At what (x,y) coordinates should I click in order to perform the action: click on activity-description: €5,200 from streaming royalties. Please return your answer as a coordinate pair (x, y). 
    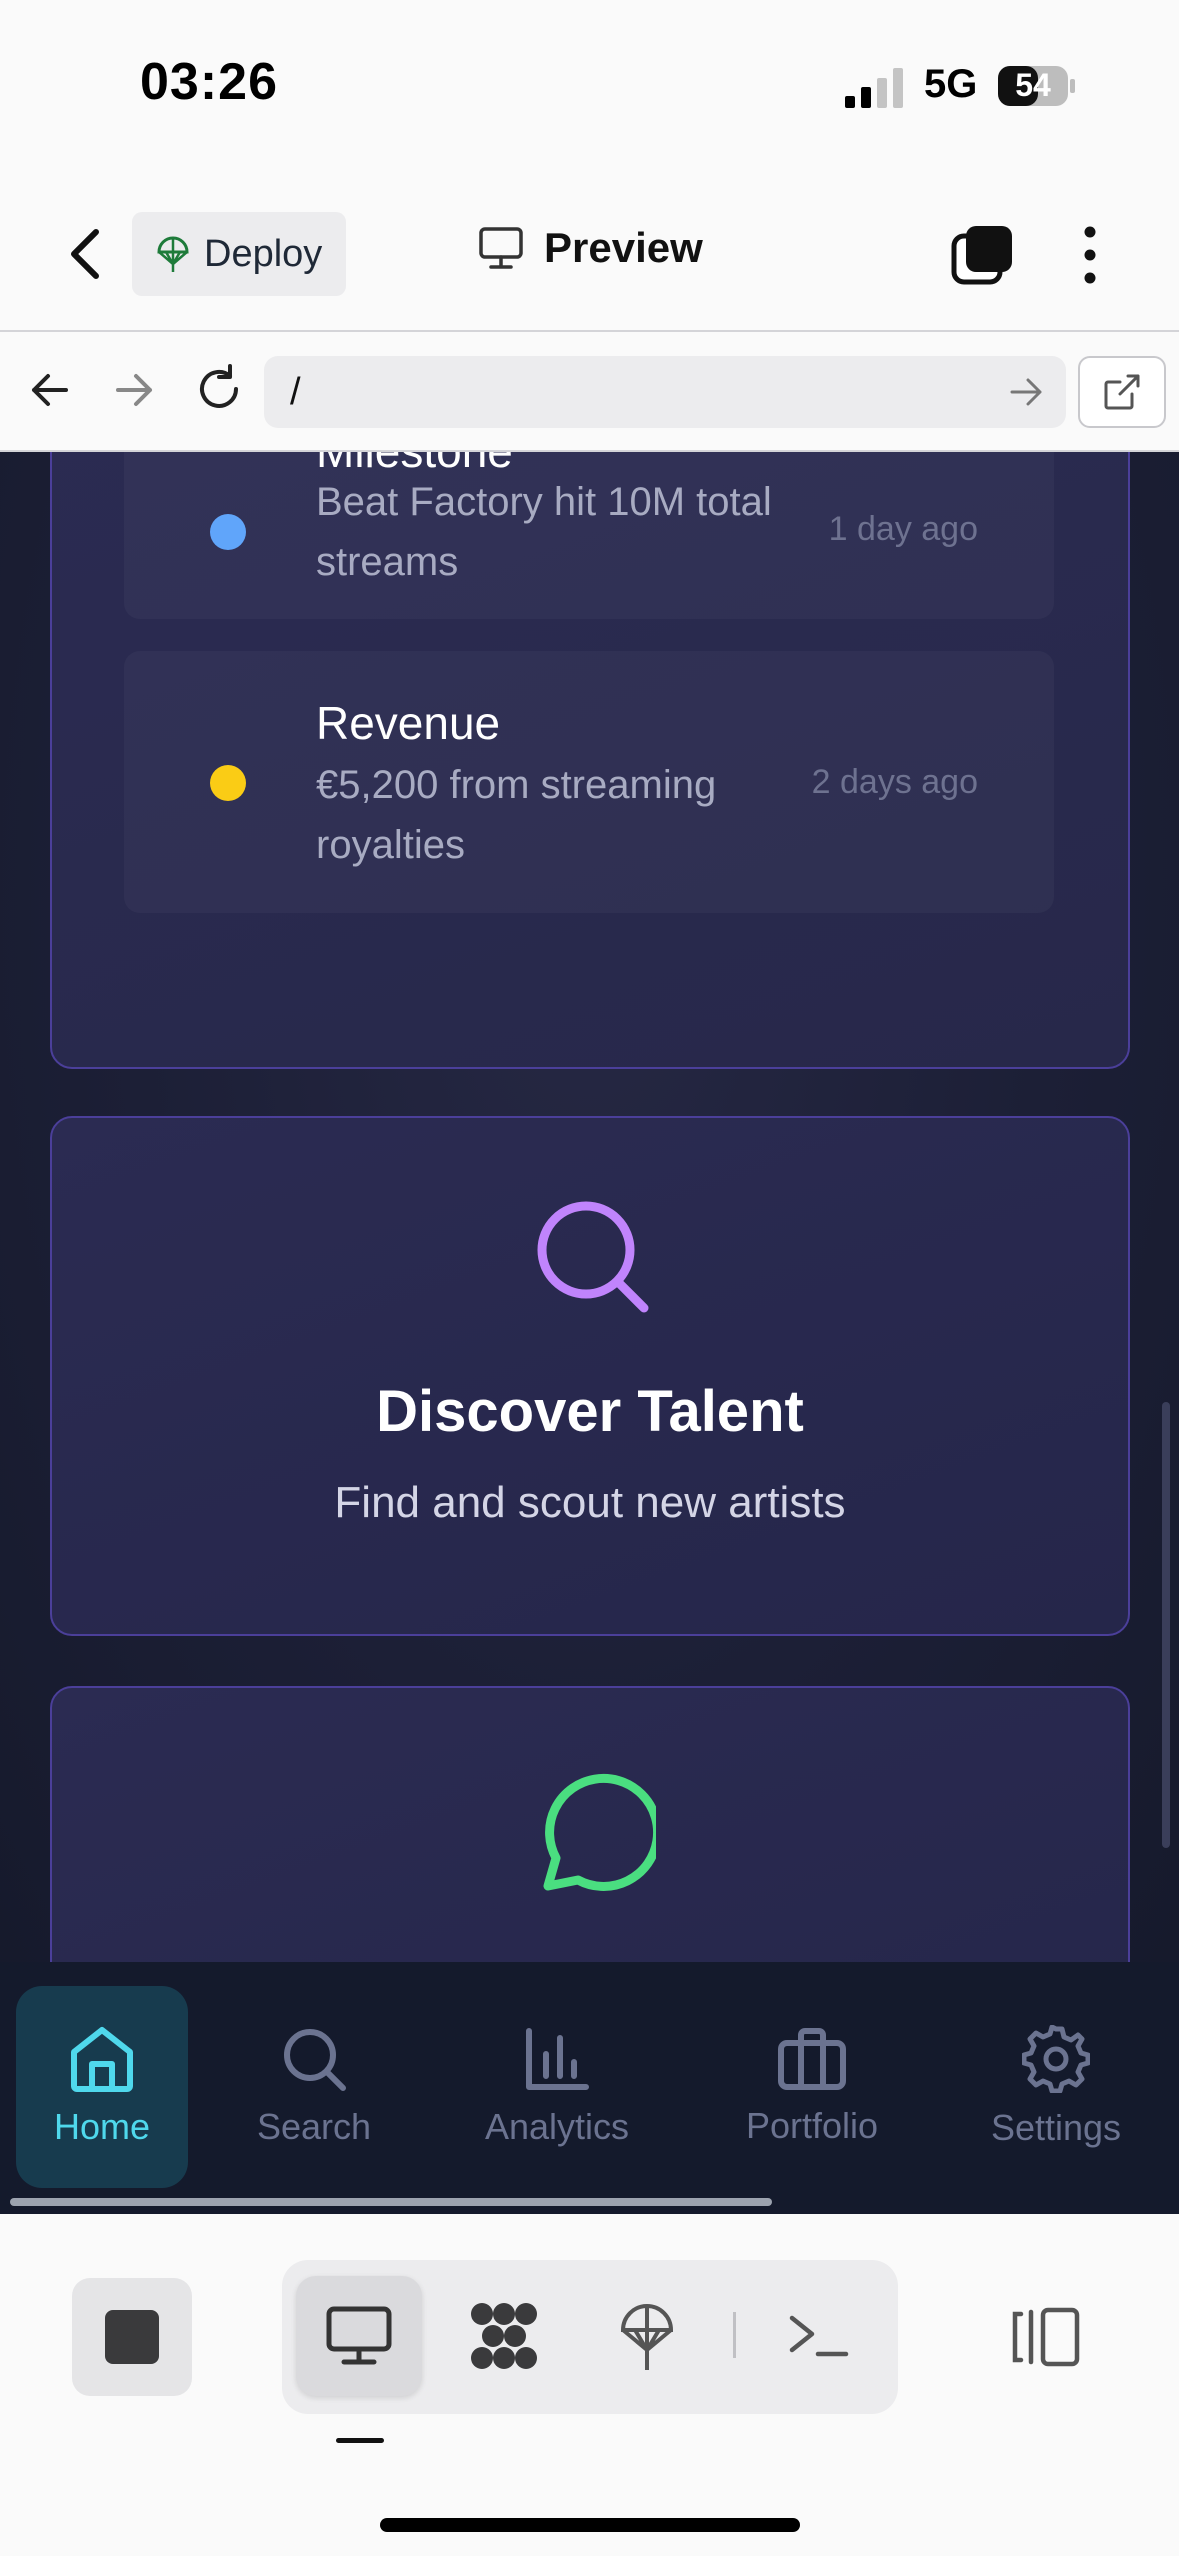
    Looking at the image, I should click on (516, 815).